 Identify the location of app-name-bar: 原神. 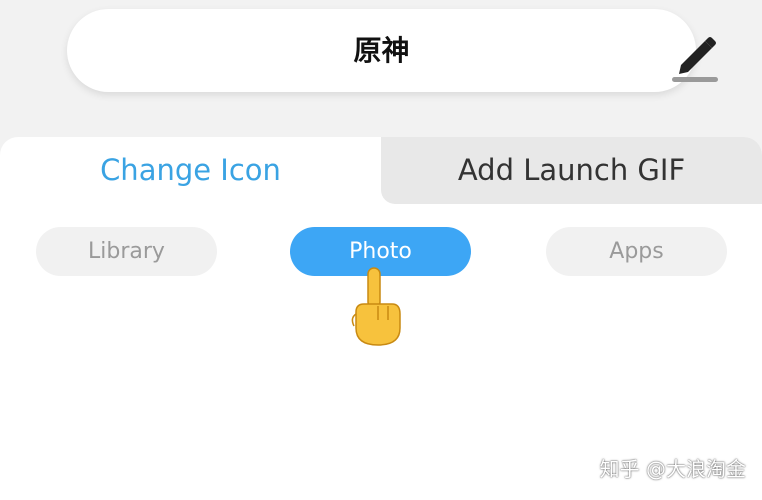
(392, 50).